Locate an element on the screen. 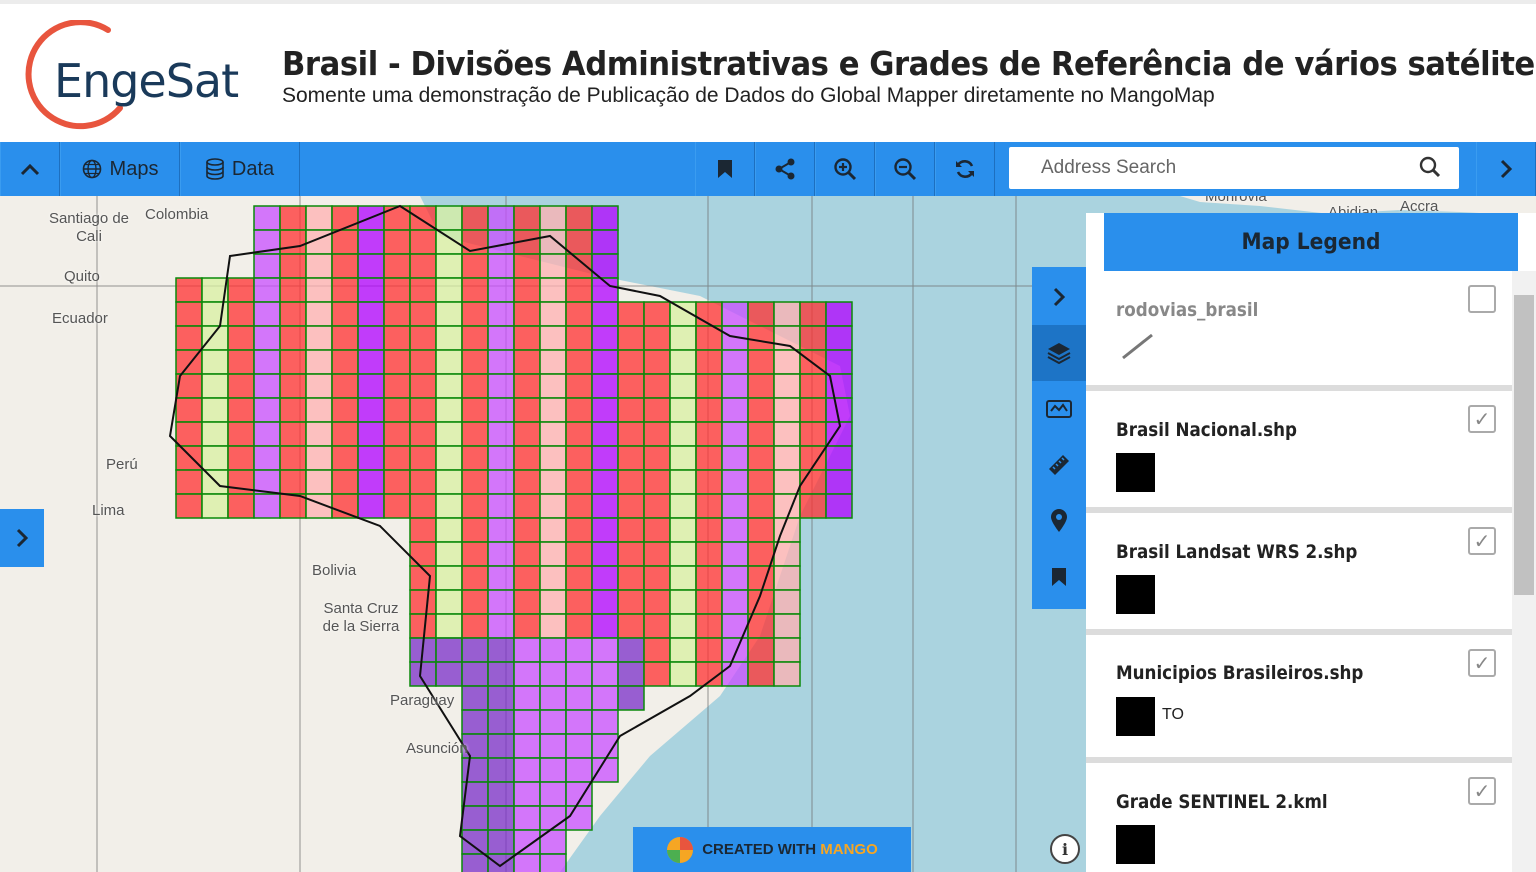 This screenshot has width=1536, height=872. layers-button is located at coordinates (1059, 353).